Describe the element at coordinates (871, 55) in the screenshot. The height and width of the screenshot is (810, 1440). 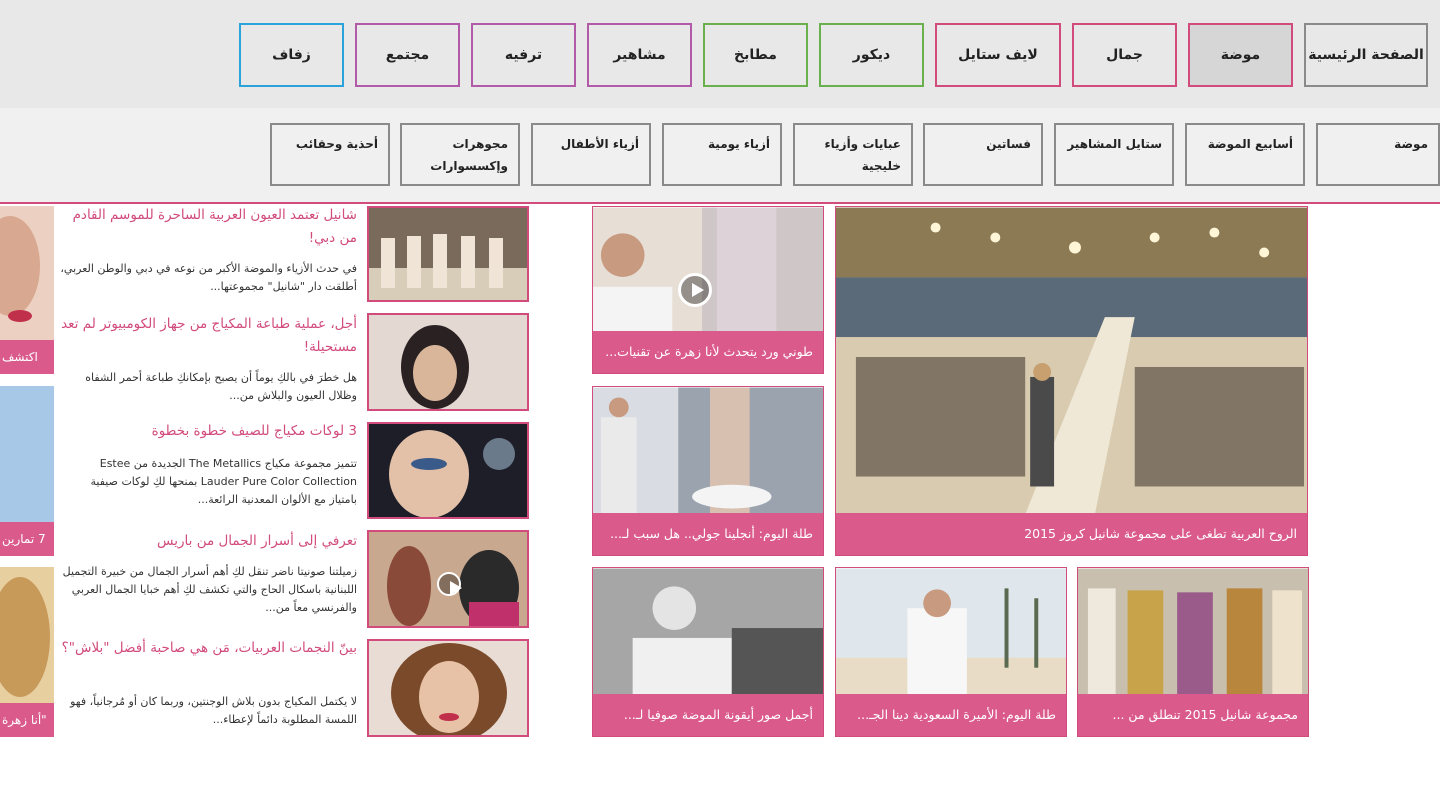
I see `nav-decor: ديكور` at that location.